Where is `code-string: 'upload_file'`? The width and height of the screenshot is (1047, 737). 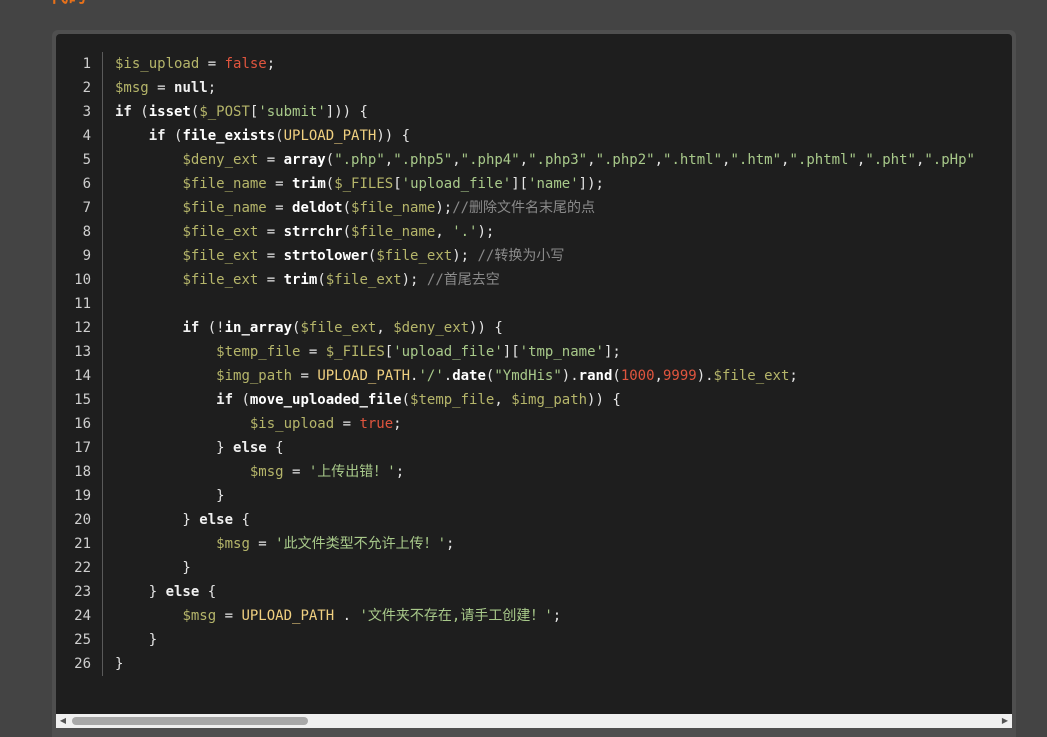
code-string: 'upload_file' is located at coordinates (456, 184).